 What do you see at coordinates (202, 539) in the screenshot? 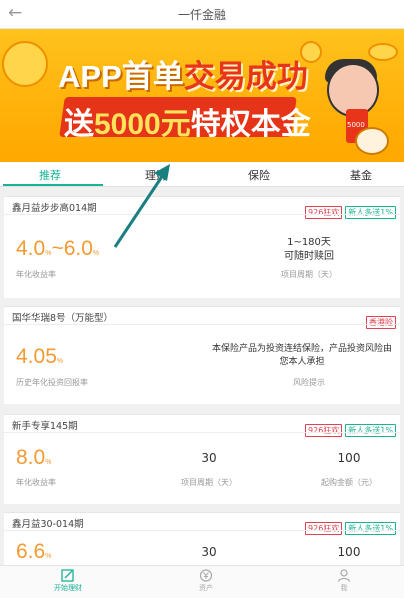
I see `product-card: 鑫月益30-014期 926狂欢 新人多送1% 6.6% 30 100` at bounding box center [202, 539].